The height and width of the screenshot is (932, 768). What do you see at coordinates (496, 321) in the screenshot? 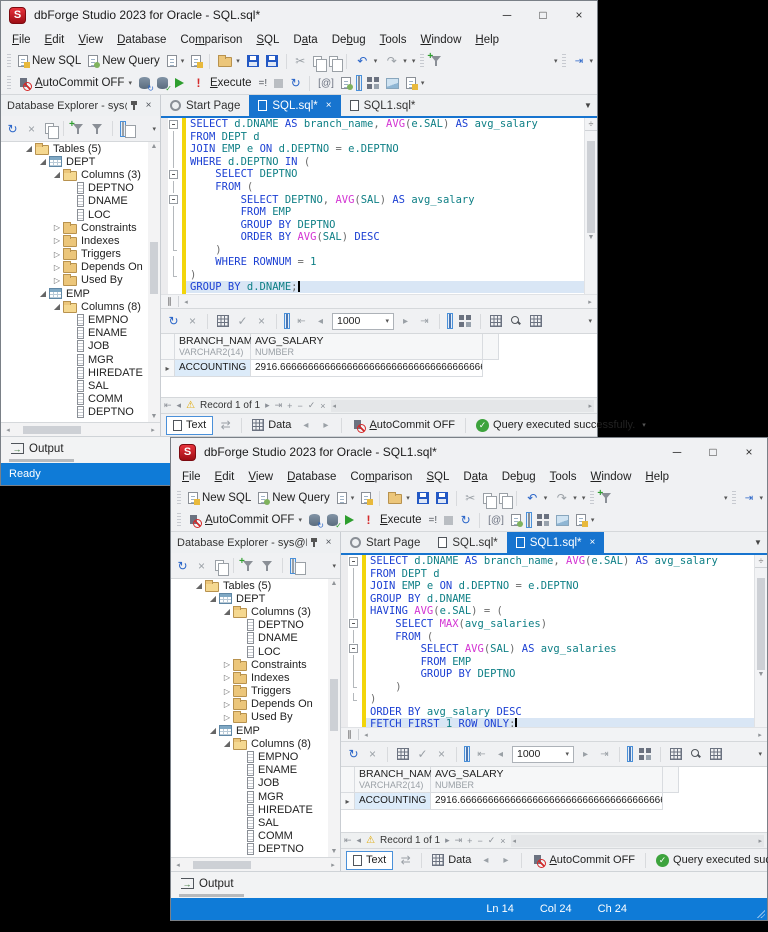
I see `pivot-button` at bounding box center [496, 321].